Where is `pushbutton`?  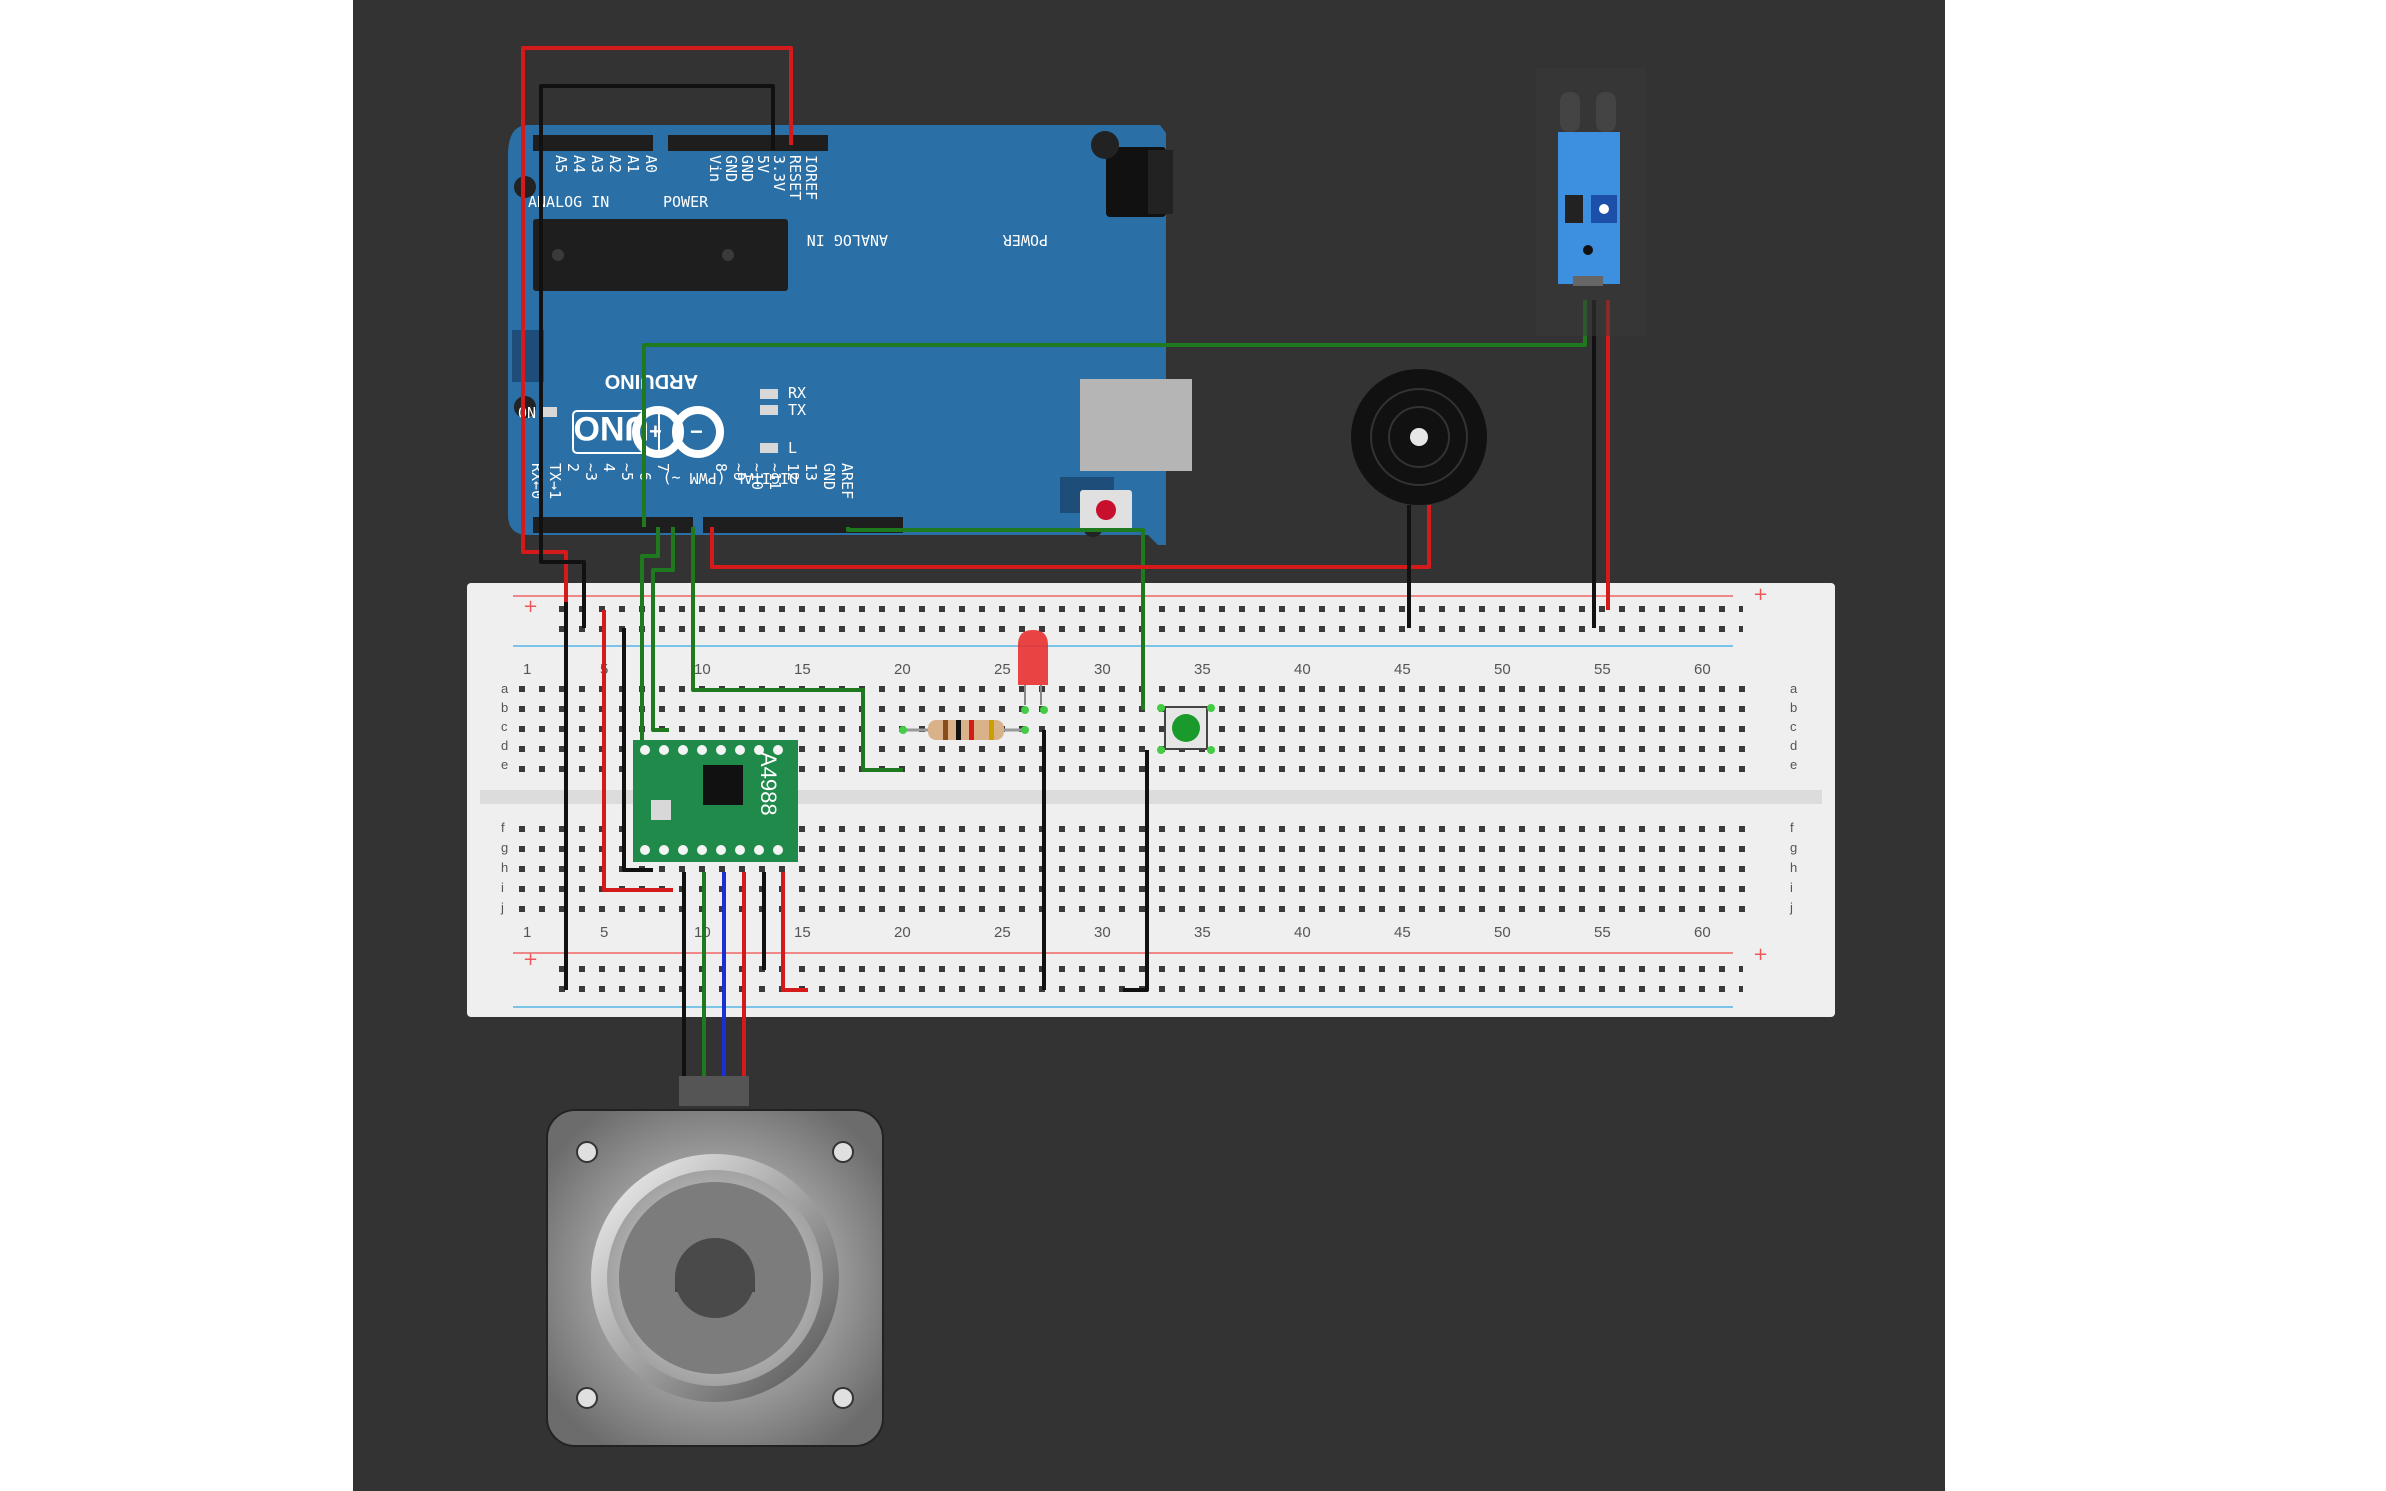
pushbutton is located at coordinates (1186, 729).